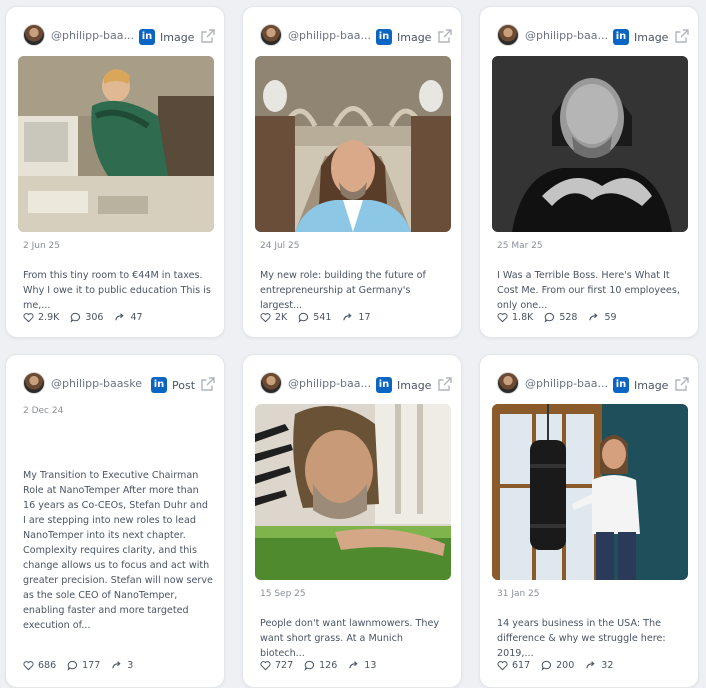 The width and height of the screenshot is (706, 688). Describe the element at coordinates (91, 665) in the screenshot. I see `comments-count: 177` at that location.